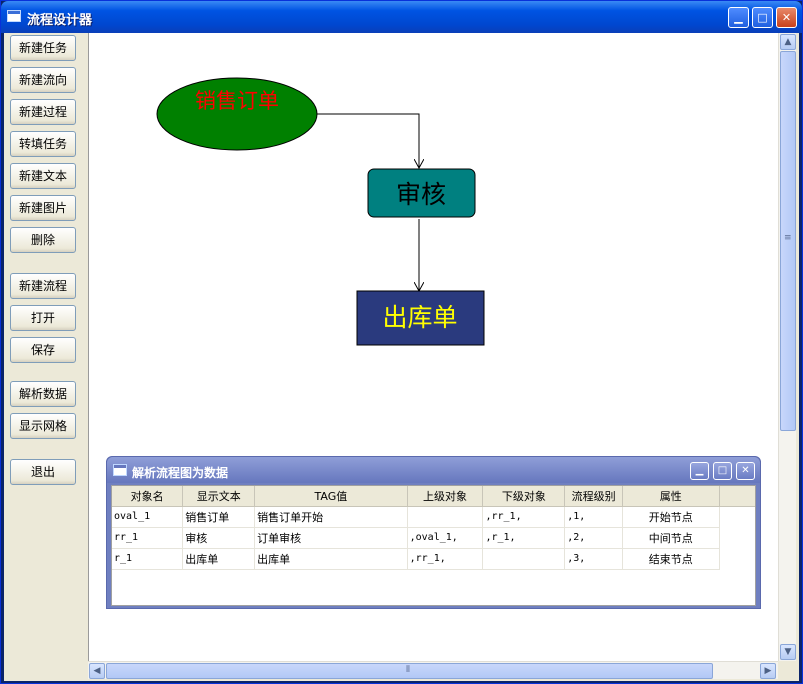 This screenshot has width=803, height=684. Describe the element at coordinates (593, 517) in the screenshot. I see `table-cell: ,1,` at that location.